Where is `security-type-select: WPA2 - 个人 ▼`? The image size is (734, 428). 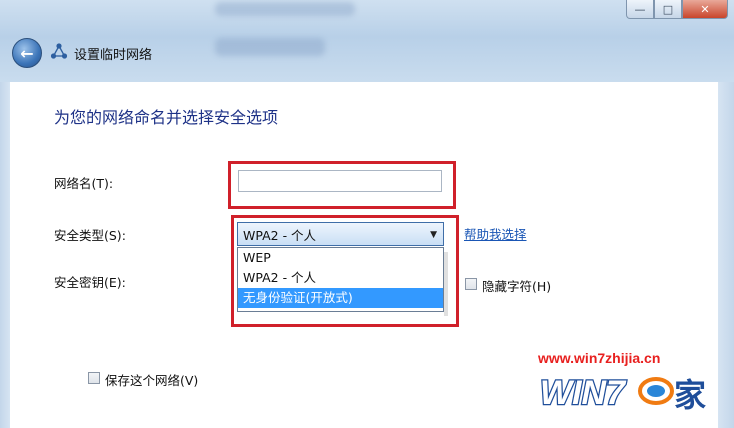 security-type-select: WPA2 - 个人 ▼ is located at coordinates (340, 234).